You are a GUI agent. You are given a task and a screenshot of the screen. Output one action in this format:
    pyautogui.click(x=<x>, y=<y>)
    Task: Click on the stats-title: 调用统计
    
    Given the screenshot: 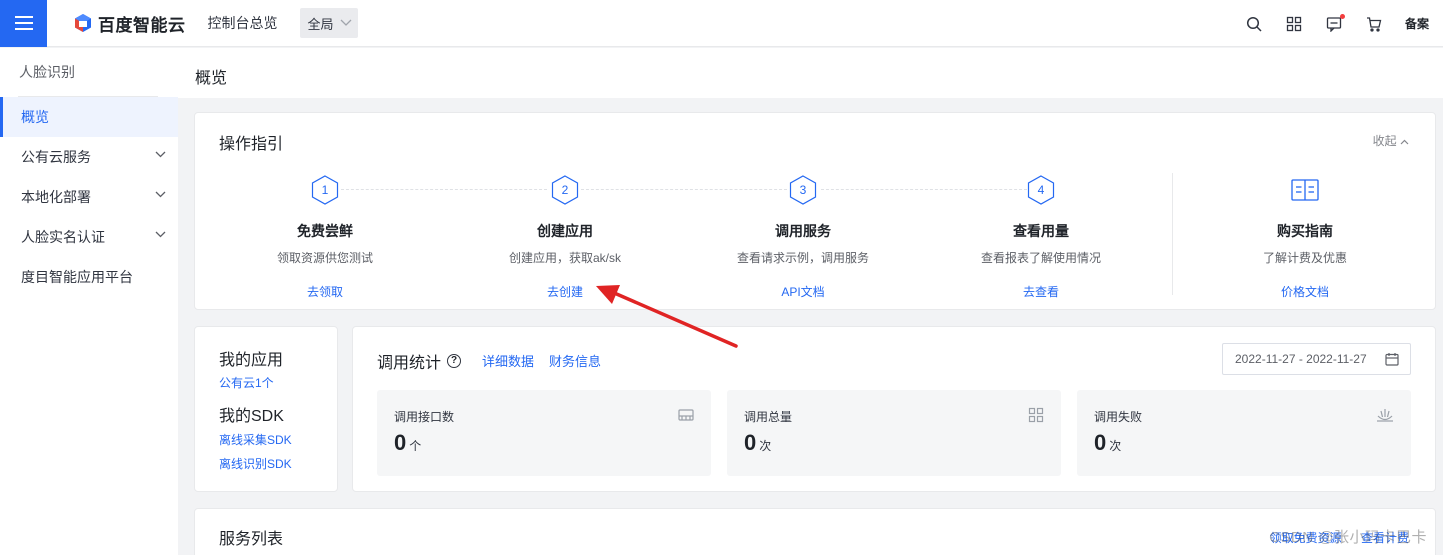 What is the action you would take?
    pyautogui.click(x=409, y=363)
    